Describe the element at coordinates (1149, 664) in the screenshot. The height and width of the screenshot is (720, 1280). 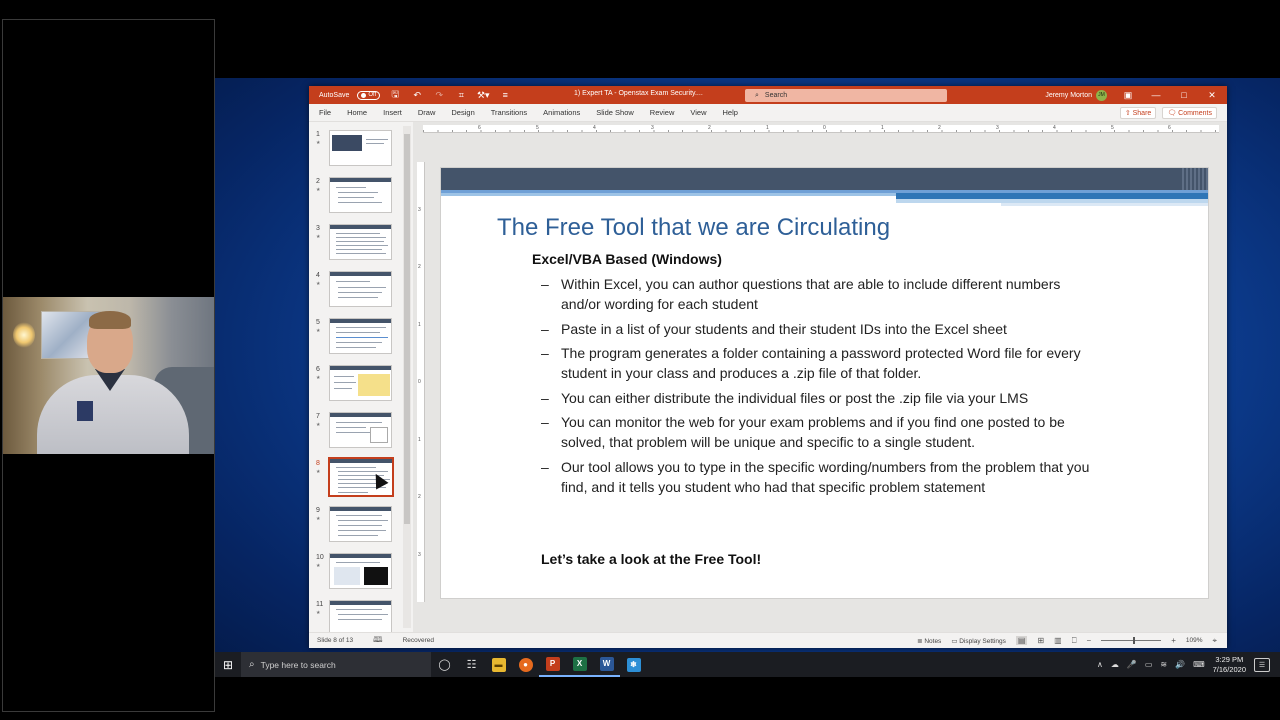
I see `network-icon: ▭` at that location.